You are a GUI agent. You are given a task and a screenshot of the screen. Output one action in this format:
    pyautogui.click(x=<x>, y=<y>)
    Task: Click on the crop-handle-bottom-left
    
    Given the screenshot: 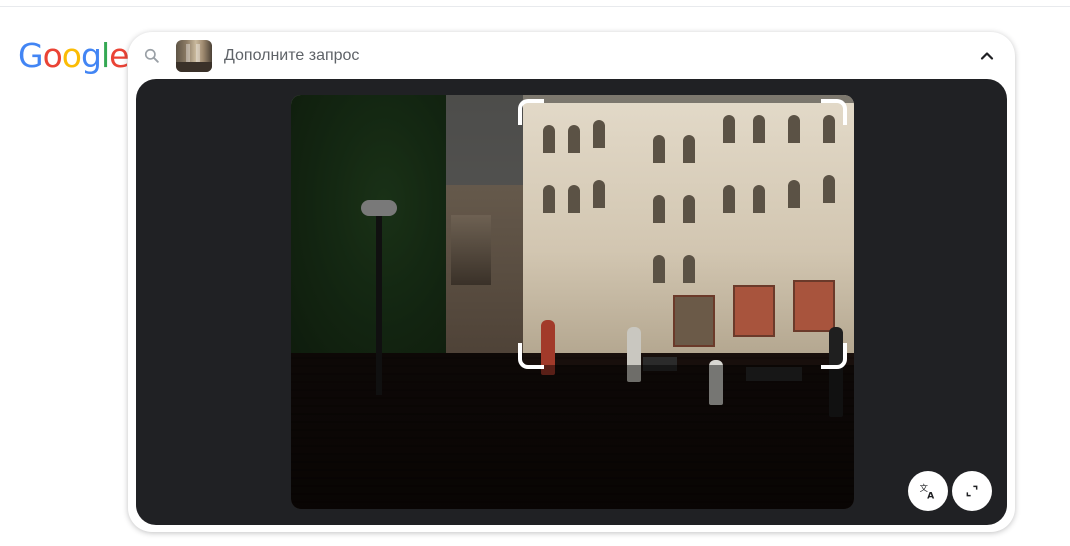 What is the action you would take?
    pyautogui.click(x=531, y=356)
    